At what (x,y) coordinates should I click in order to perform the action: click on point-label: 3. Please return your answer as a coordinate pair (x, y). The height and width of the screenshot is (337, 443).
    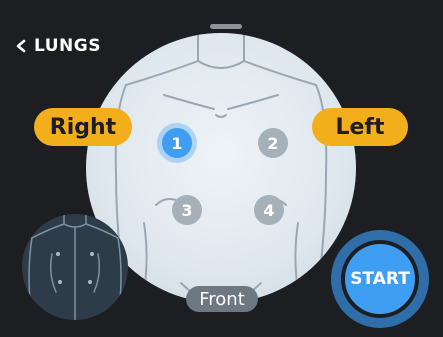
    Looking at the image, I should click on (187, 210).